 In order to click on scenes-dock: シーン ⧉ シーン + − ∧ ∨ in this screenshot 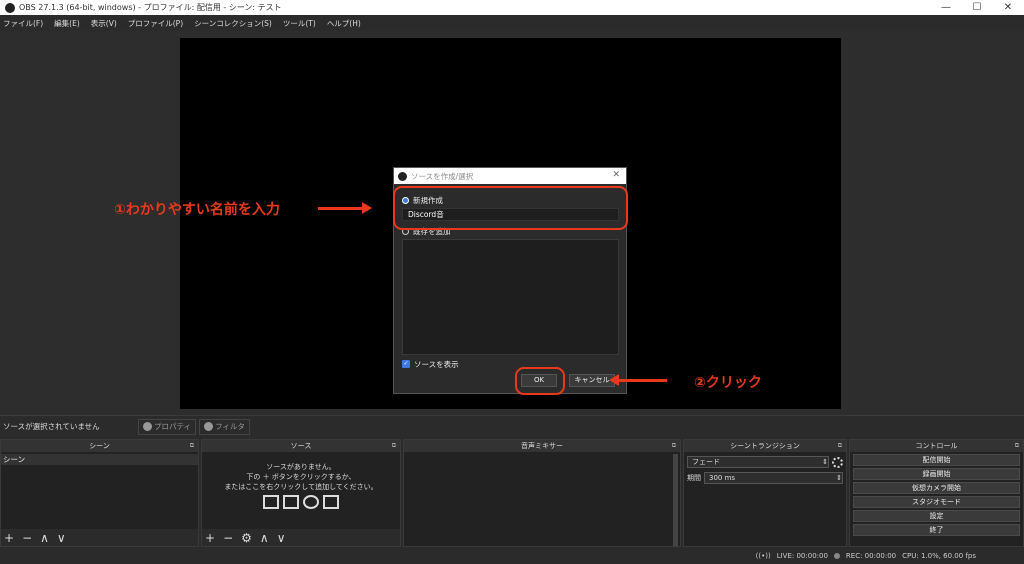, I will do `click(99, 493)`.